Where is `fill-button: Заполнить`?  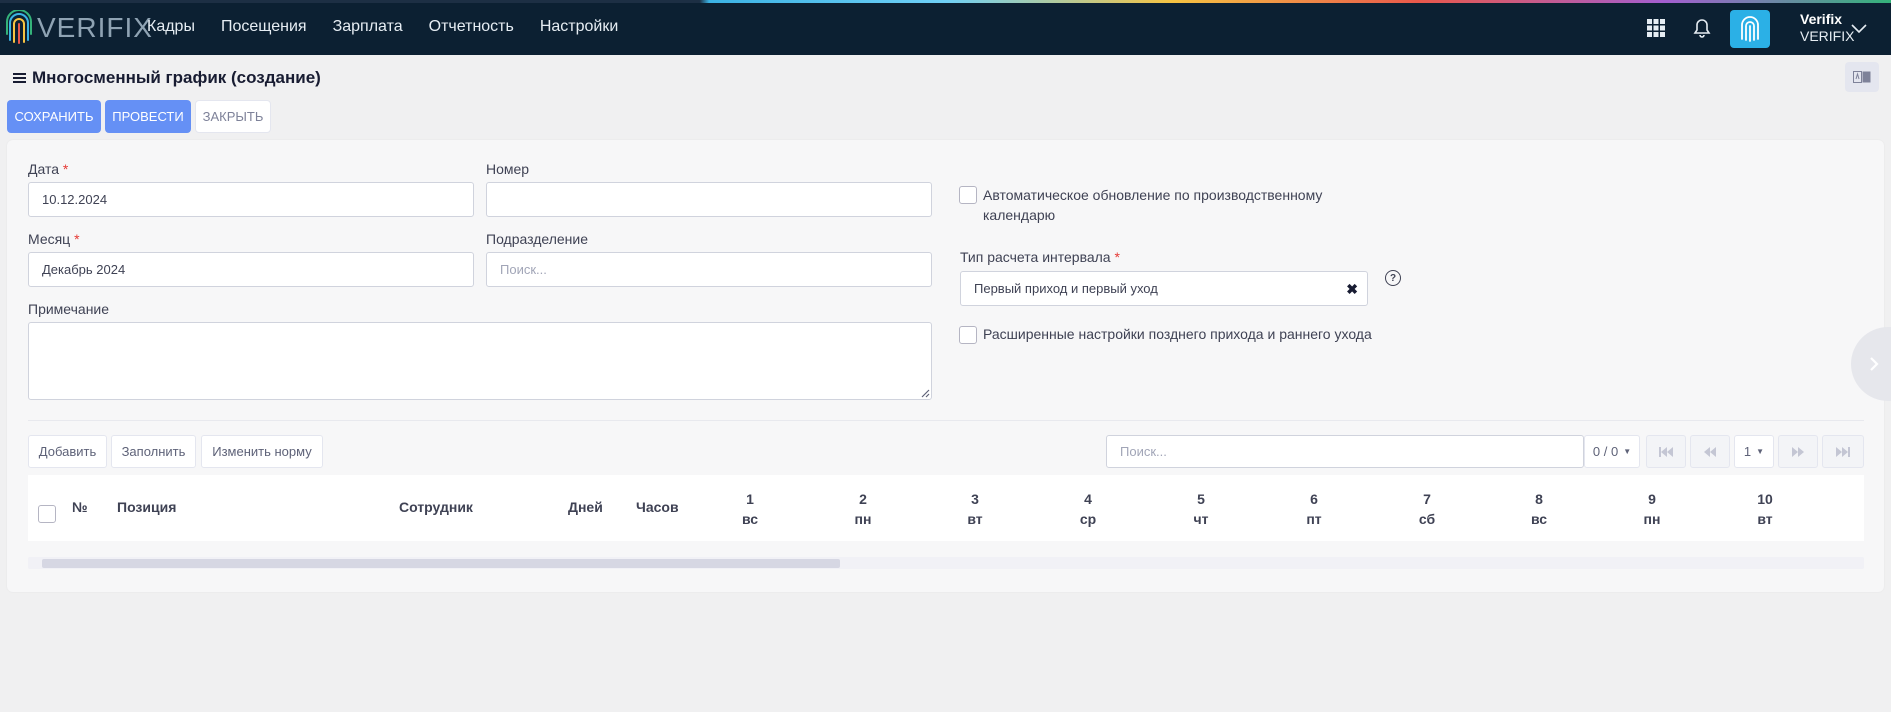 fill-button: Заполнить is located at coordinates (153, 451).